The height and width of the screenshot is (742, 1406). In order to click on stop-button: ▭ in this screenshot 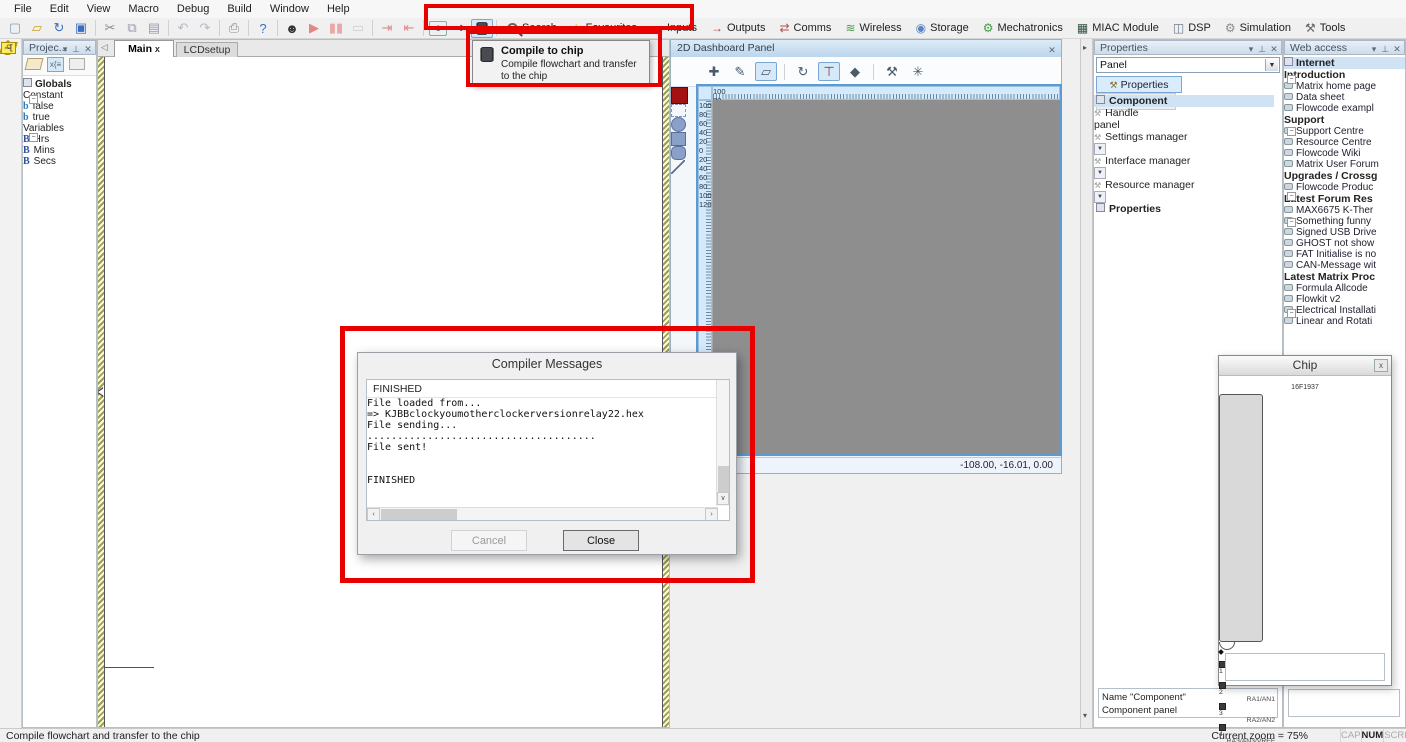, I will do `click(358, 28)`.